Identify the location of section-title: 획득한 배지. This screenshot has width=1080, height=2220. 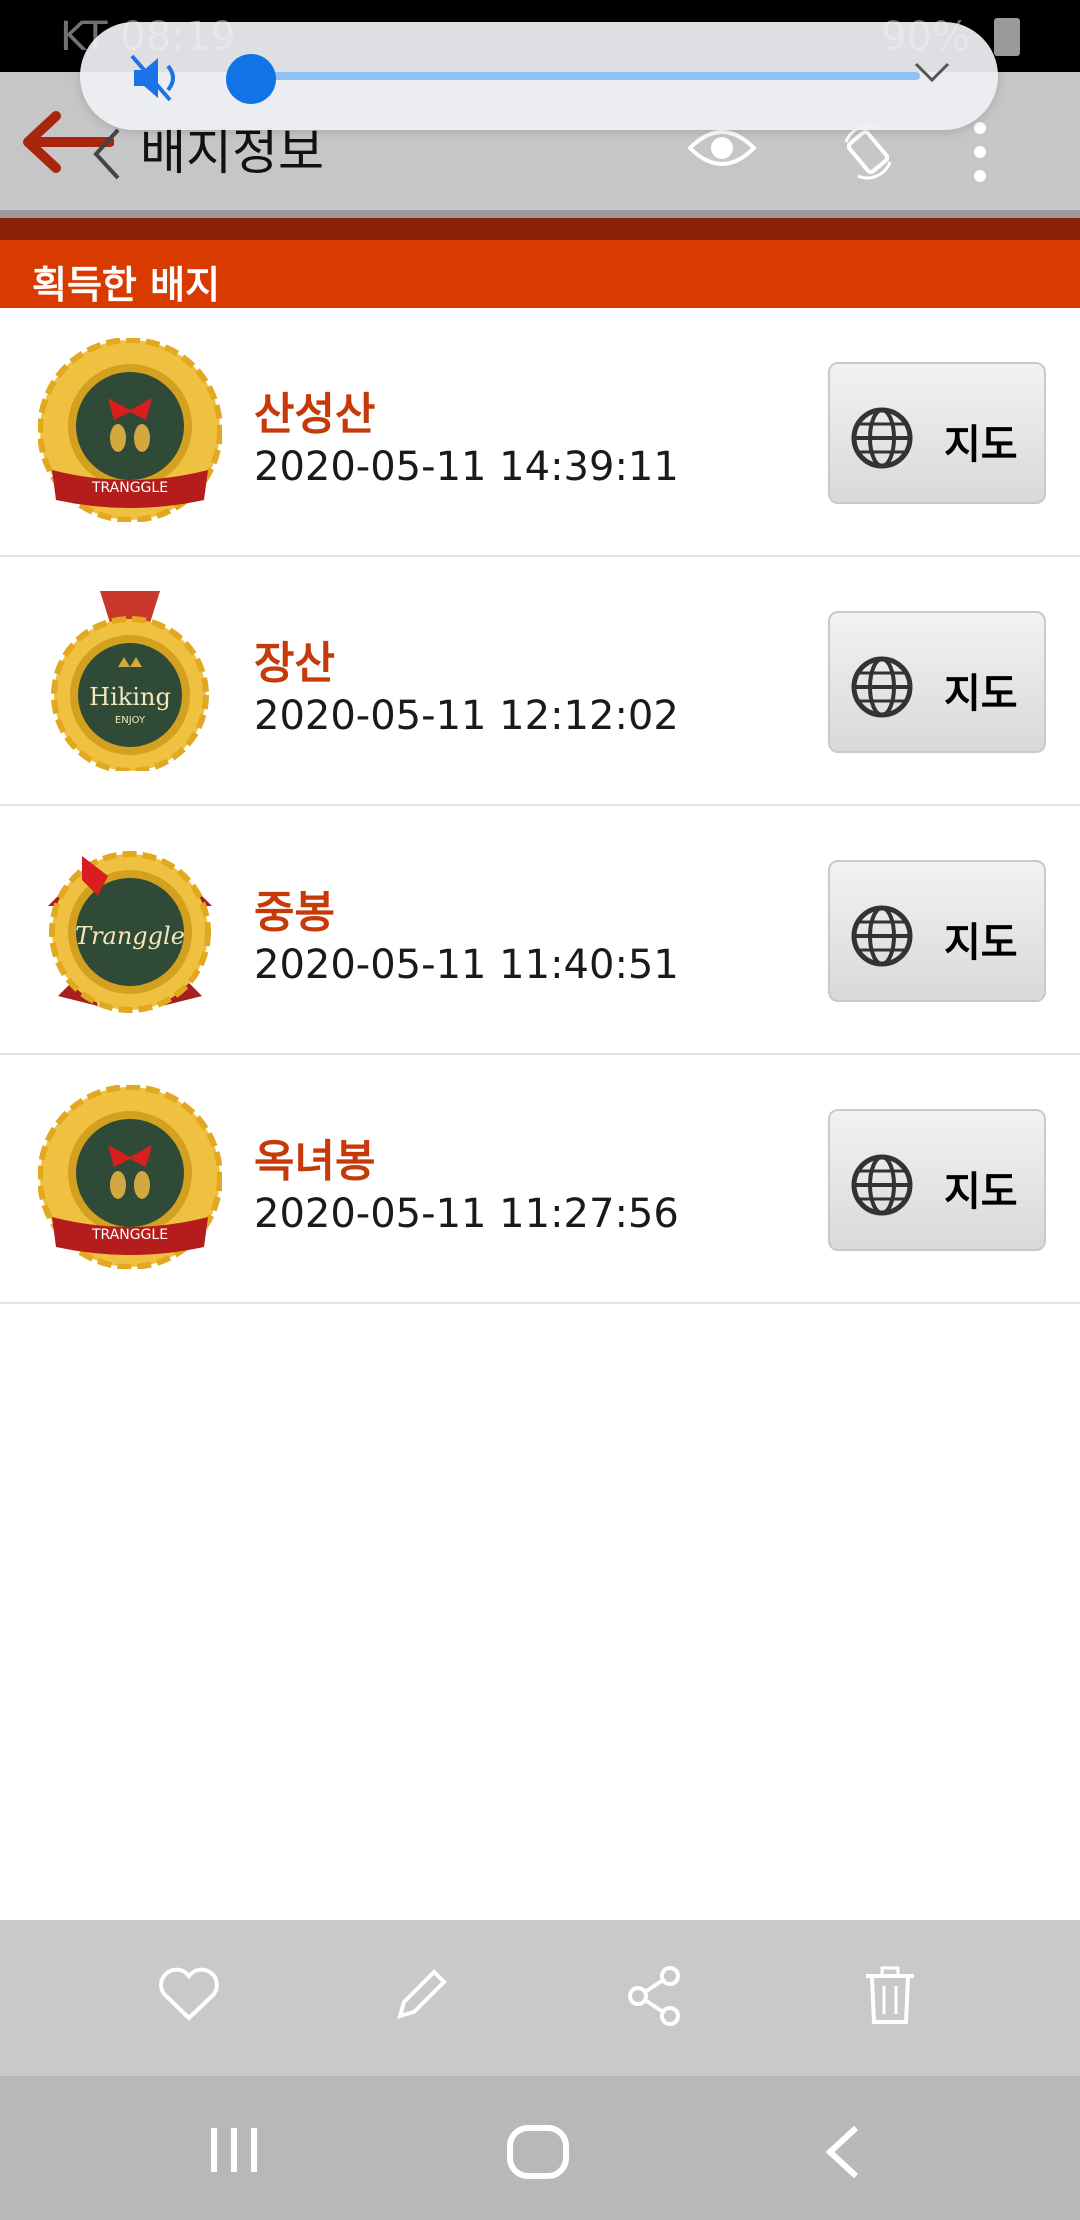
(126, 285).